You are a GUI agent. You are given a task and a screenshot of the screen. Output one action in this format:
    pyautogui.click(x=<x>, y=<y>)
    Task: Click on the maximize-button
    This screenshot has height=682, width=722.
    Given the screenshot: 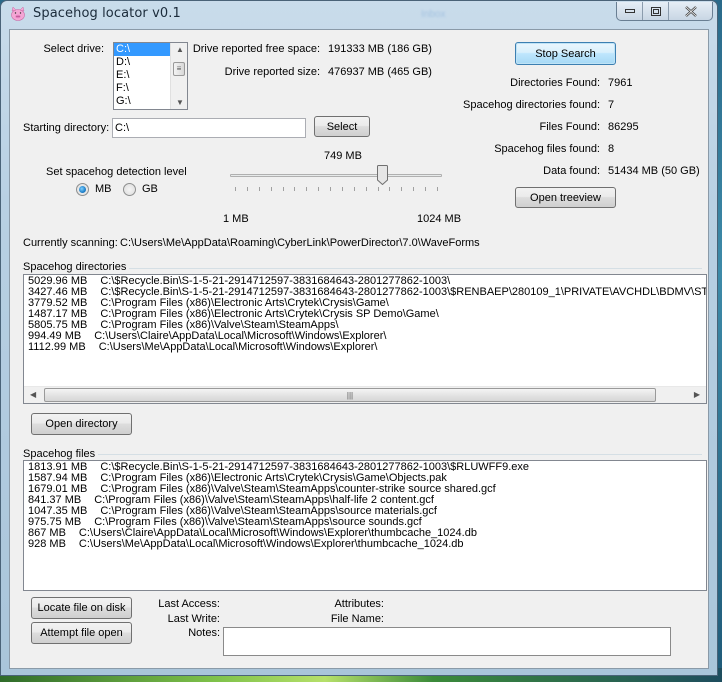 What is the action you would take?
    pyautogui.click(x=656, y=11)
    